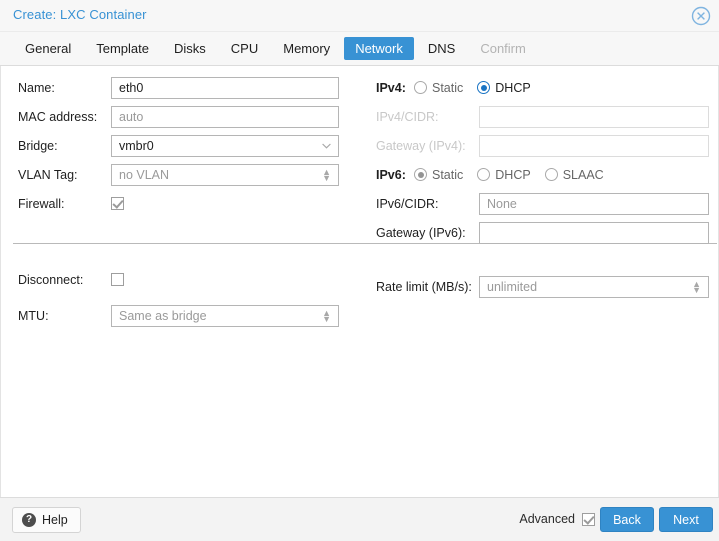 Image resolution: width=719 pixels, height=541 pixels. I want to click on vlan-tag-spinner: no VLAN ▲ ▼, so click(225, 174).